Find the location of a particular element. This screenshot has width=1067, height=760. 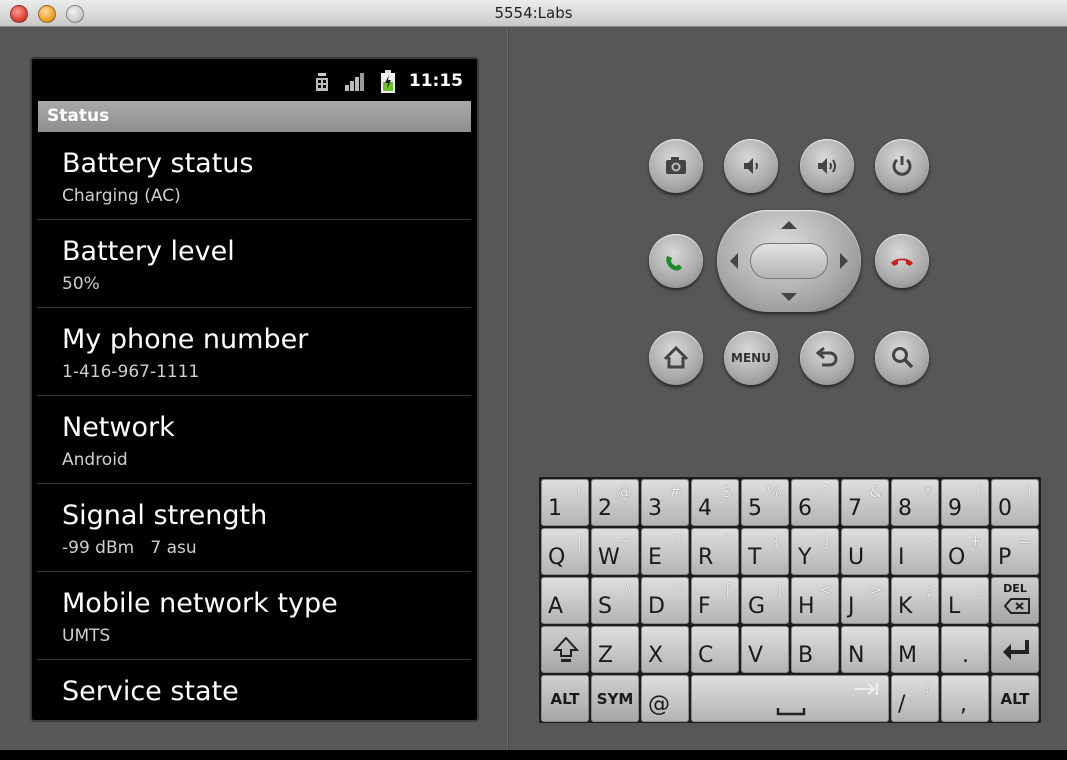

key-g: G] is located at coordinates (765, 600).